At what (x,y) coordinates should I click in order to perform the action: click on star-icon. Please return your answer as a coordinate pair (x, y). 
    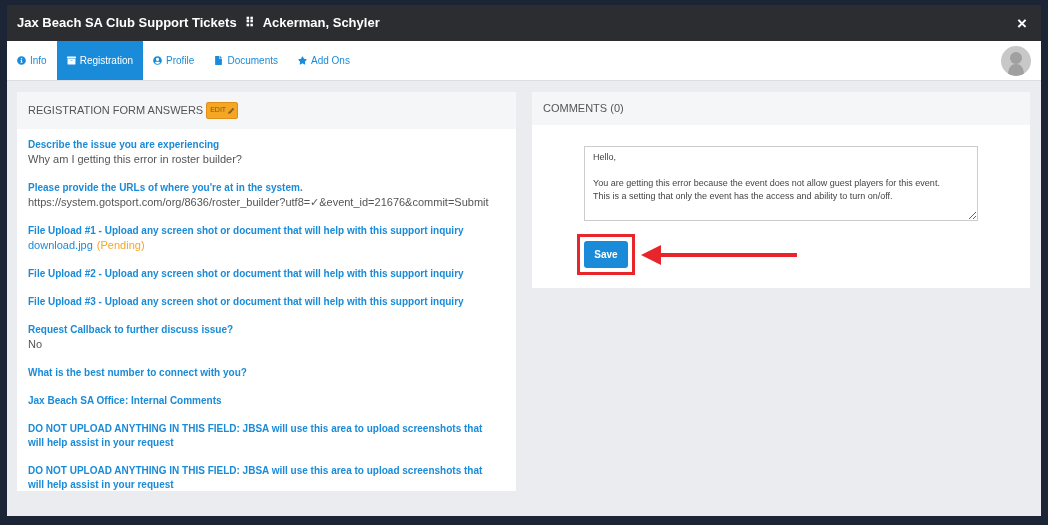
    Looking at the image, I should click on (302, 60).